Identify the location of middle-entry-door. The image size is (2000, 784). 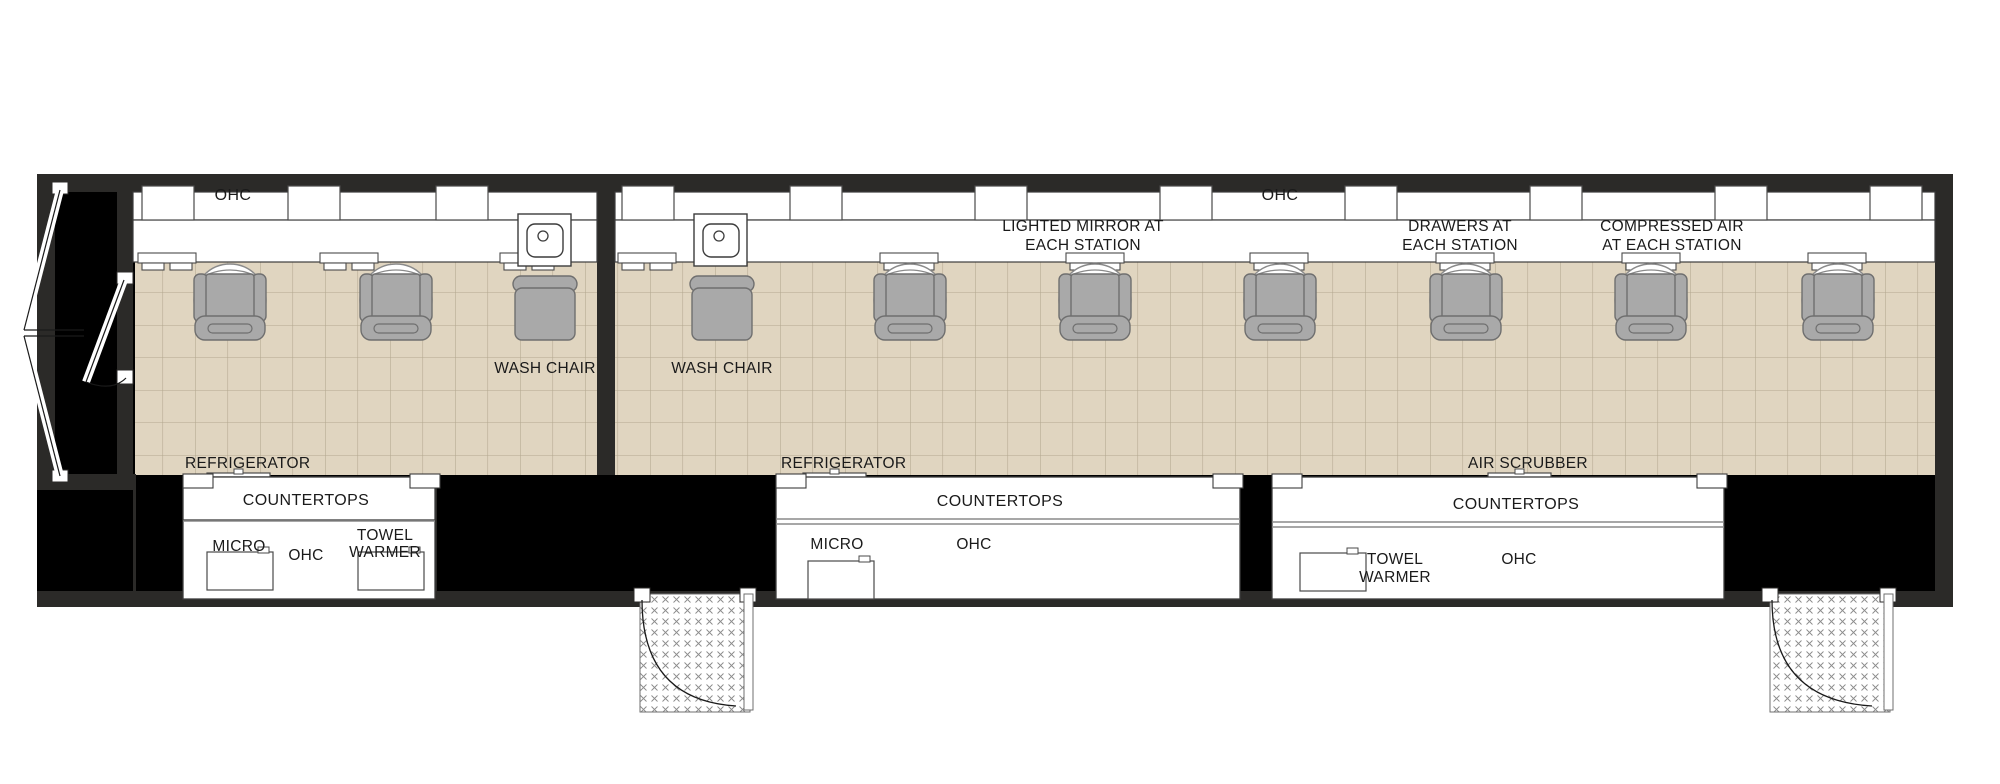
(695, 650).